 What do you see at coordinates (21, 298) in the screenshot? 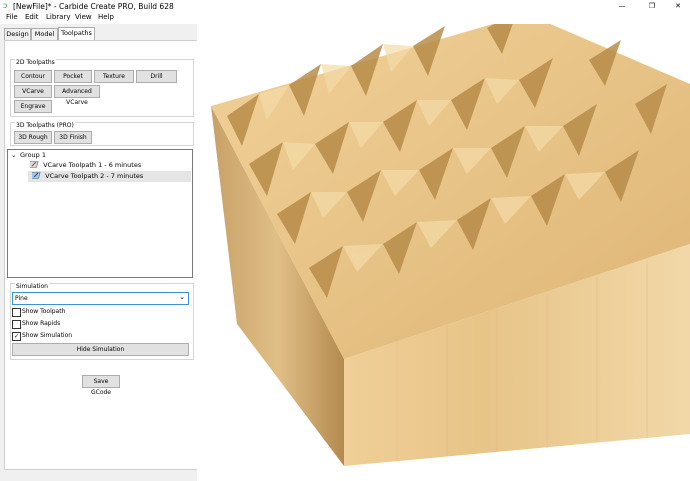
I see `material-value: Pine` at bounding box center [21, 298].